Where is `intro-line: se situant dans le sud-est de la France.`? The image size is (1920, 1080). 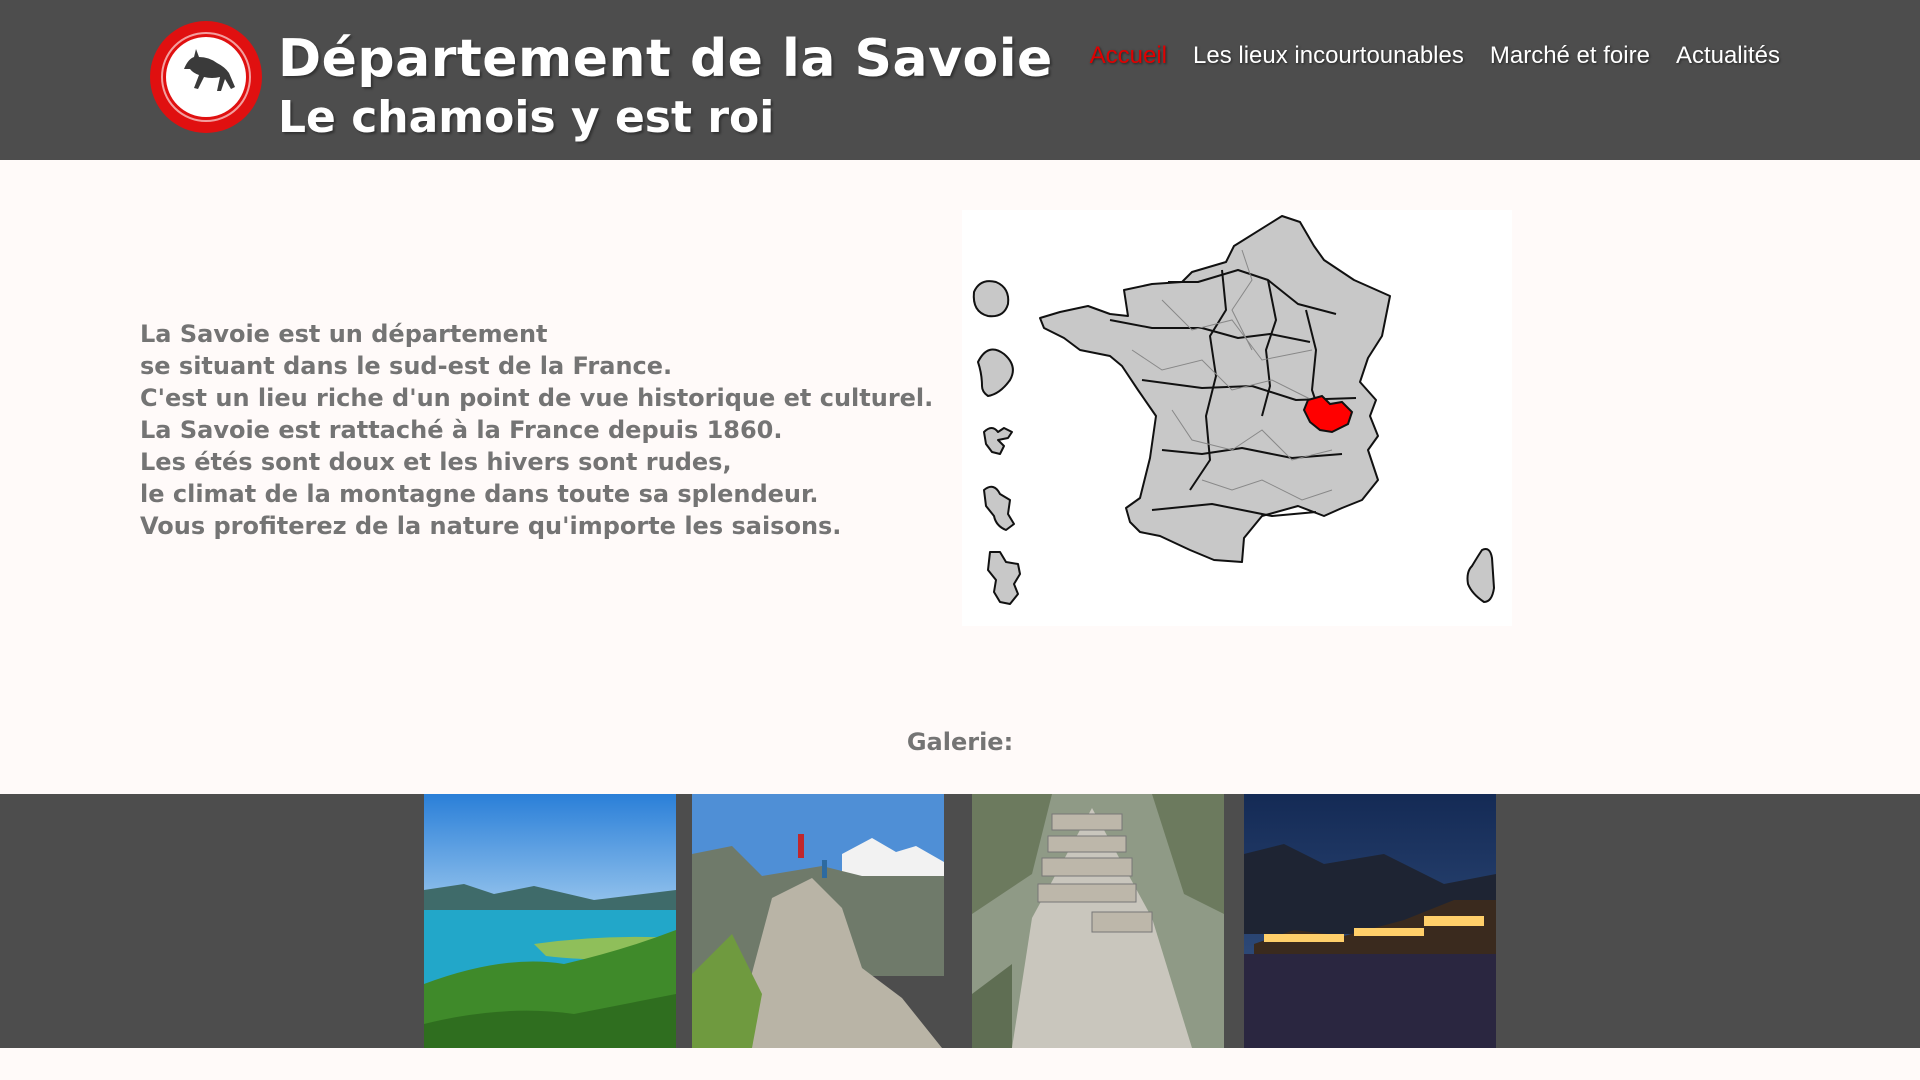
intro-line: se situant dans le sud-est de la France. is located at coordinates (406, 366).